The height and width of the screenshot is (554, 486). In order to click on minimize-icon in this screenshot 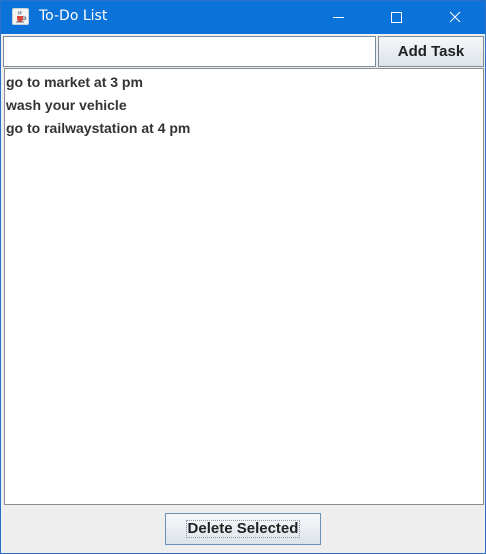, I will do `click(338, 17)`.